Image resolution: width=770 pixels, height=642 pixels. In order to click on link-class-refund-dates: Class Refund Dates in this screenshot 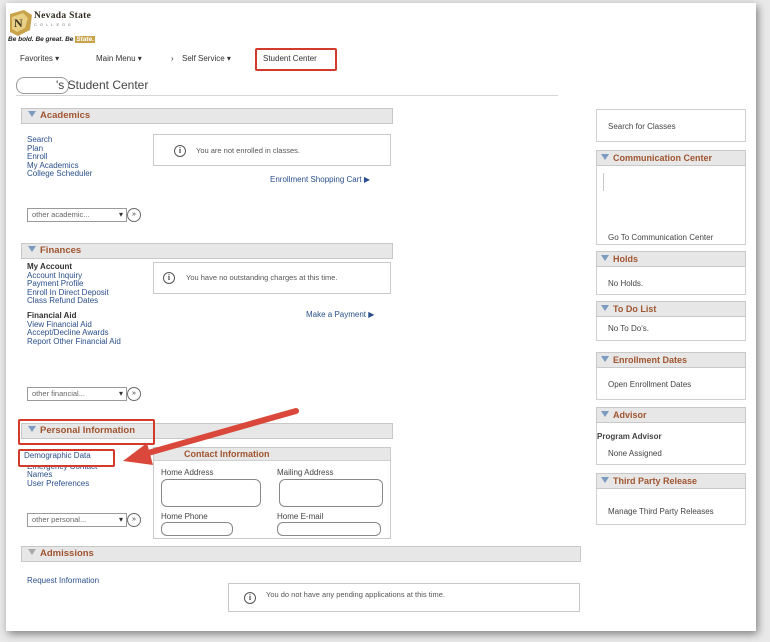, I will do `click(74, 301)`.